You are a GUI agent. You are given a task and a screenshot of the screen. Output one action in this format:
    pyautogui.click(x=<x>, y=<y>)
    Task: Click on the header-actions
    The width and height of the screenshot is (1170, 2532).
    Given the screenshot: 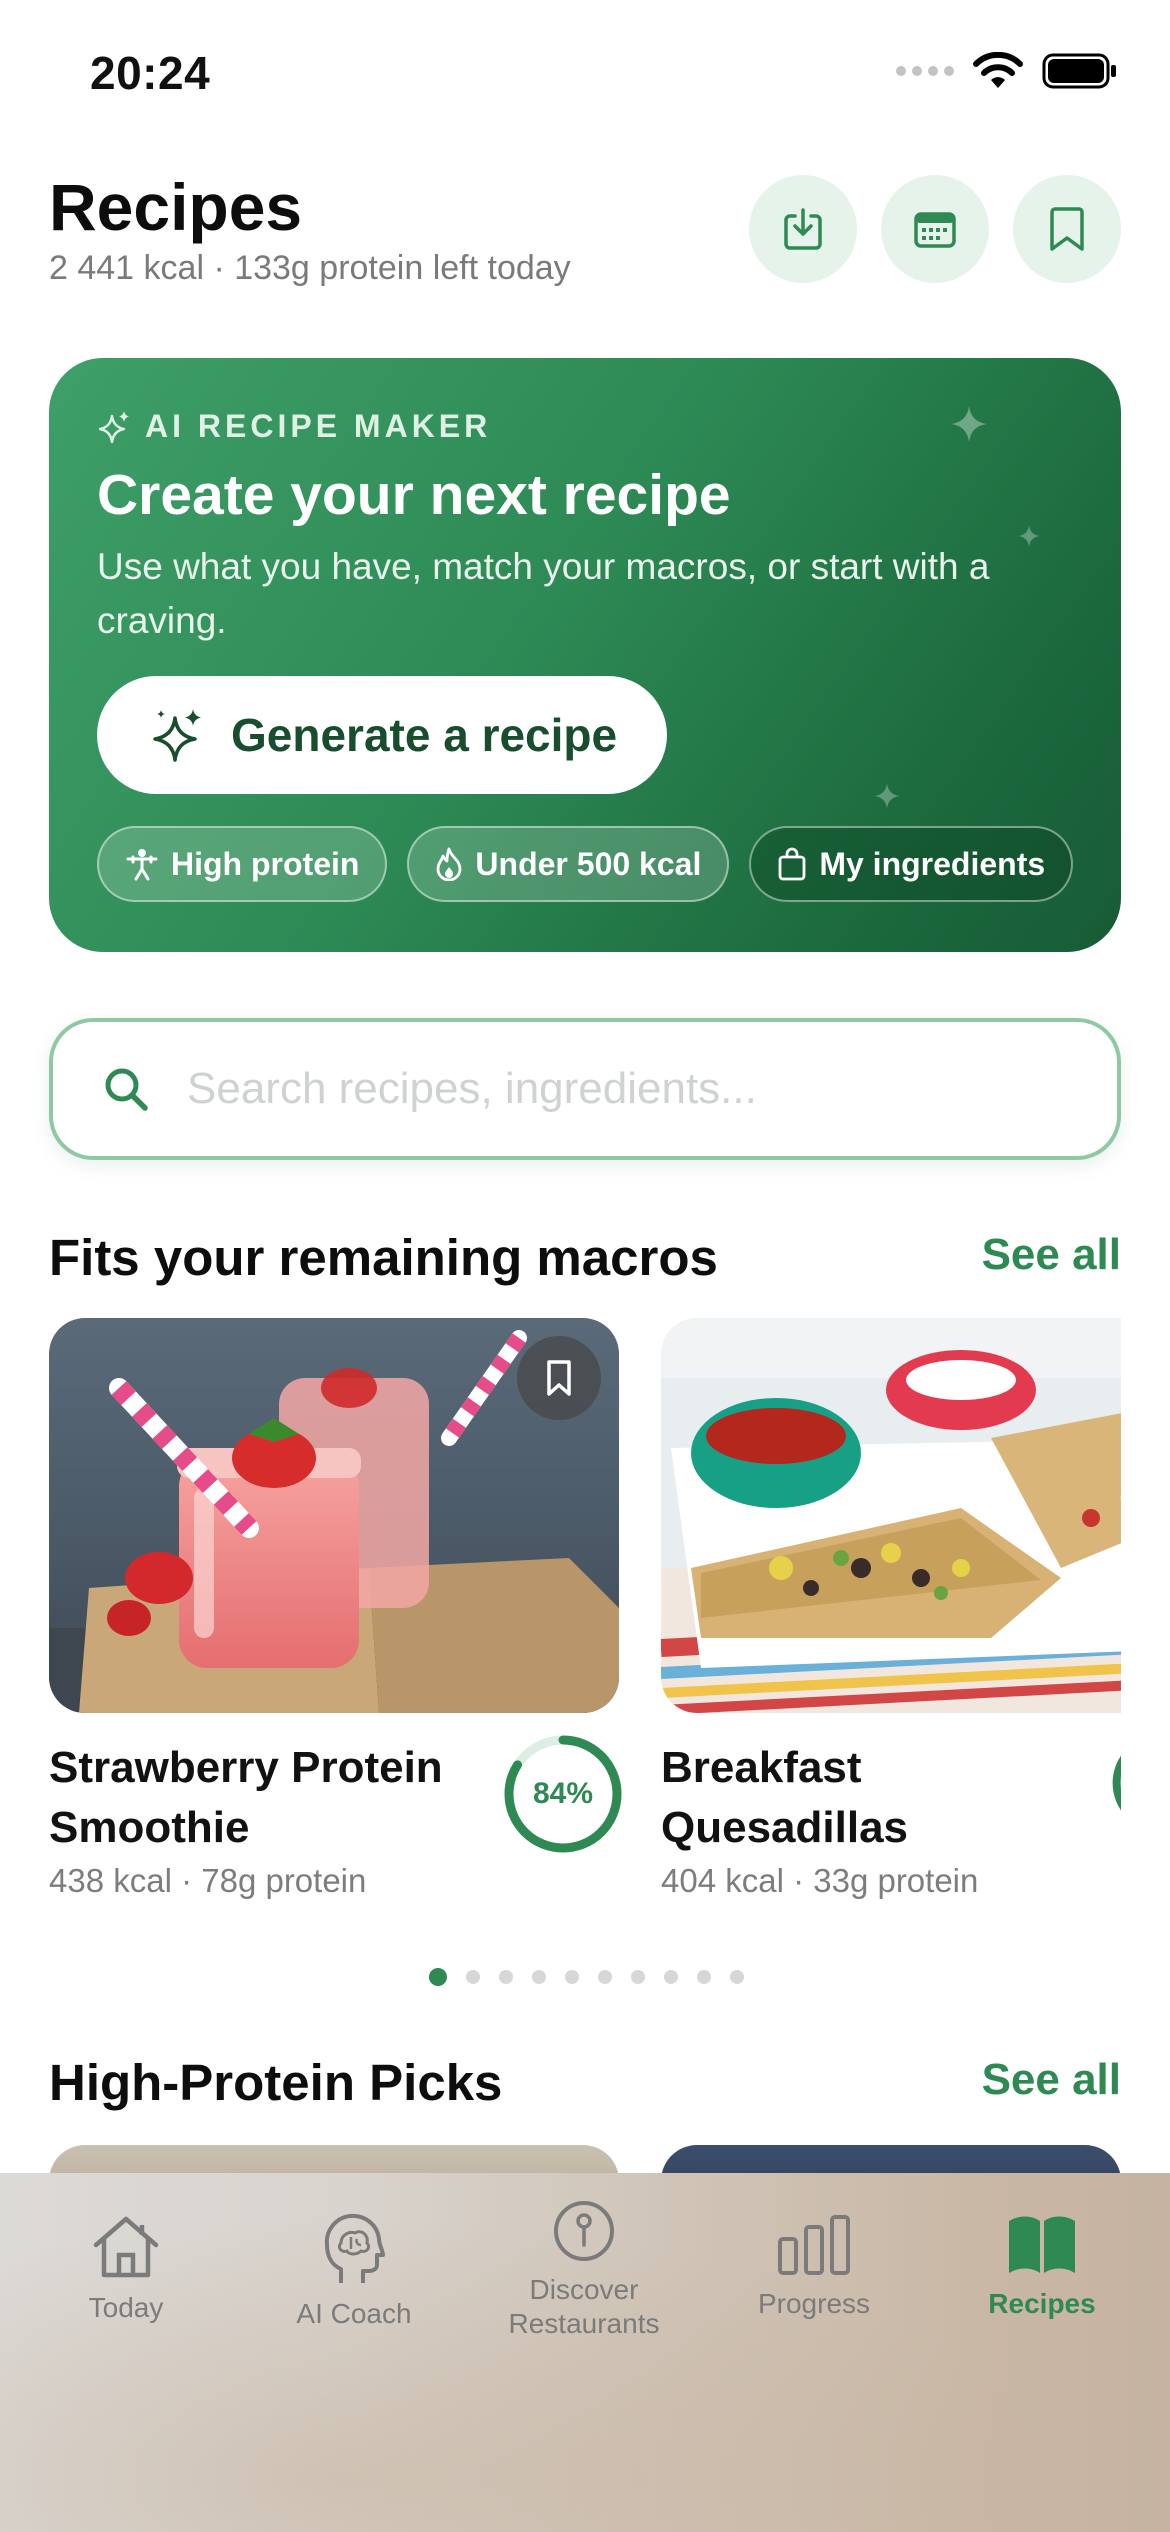 What is the action you would take?
    pyautogui.click(x=935, y=229)
    